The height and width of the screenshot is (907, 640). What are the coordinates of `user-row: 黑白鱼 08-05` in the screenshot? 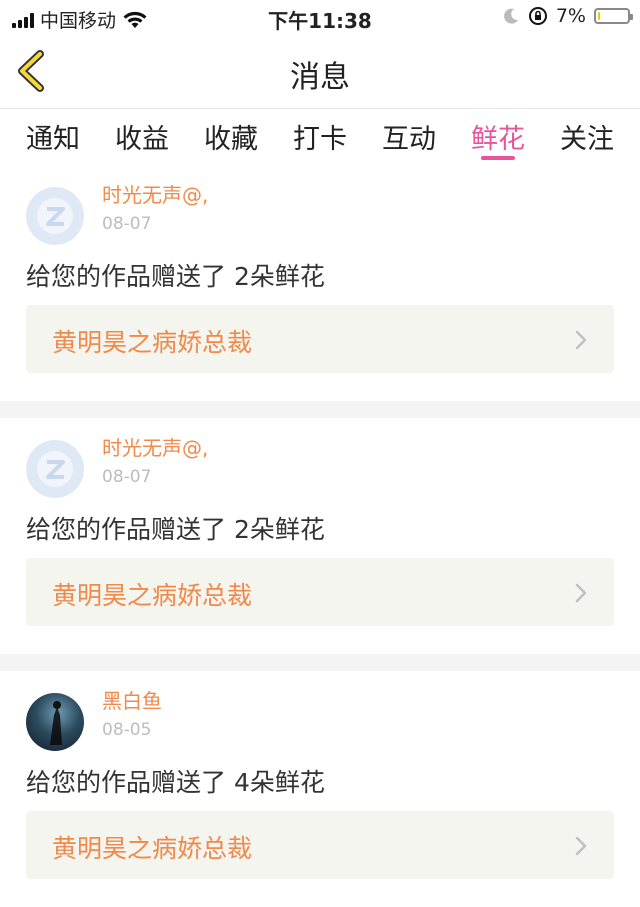 It's located at (320, 721).